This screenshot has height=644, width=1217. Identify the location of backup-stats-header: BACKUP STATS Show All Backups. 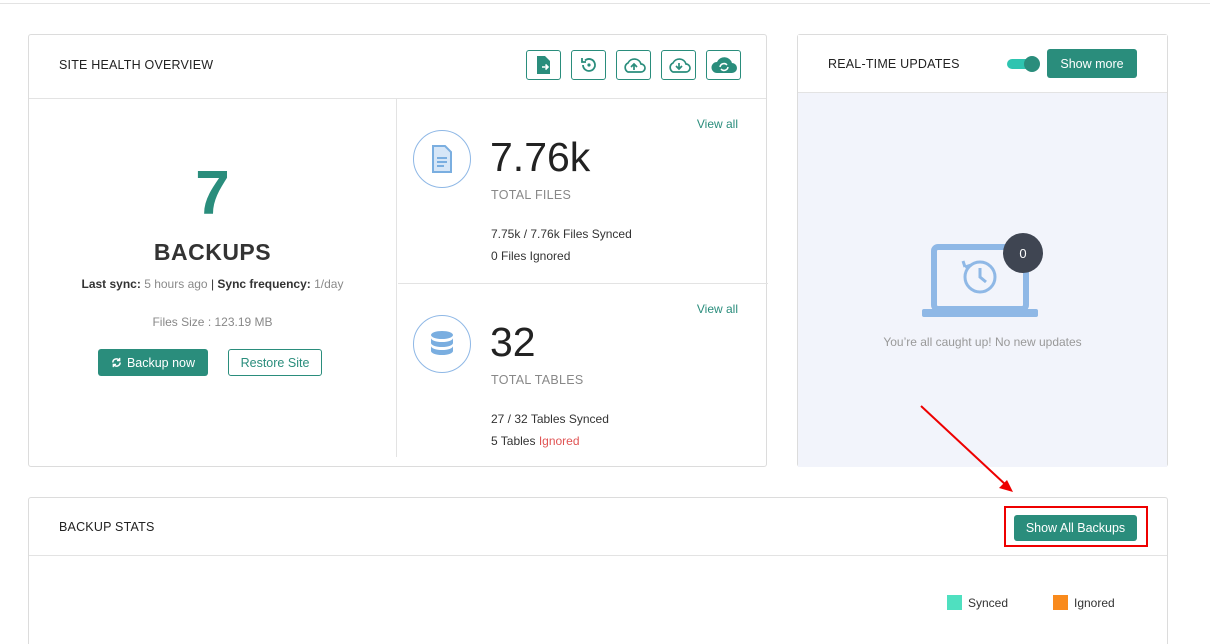
(598, 527).